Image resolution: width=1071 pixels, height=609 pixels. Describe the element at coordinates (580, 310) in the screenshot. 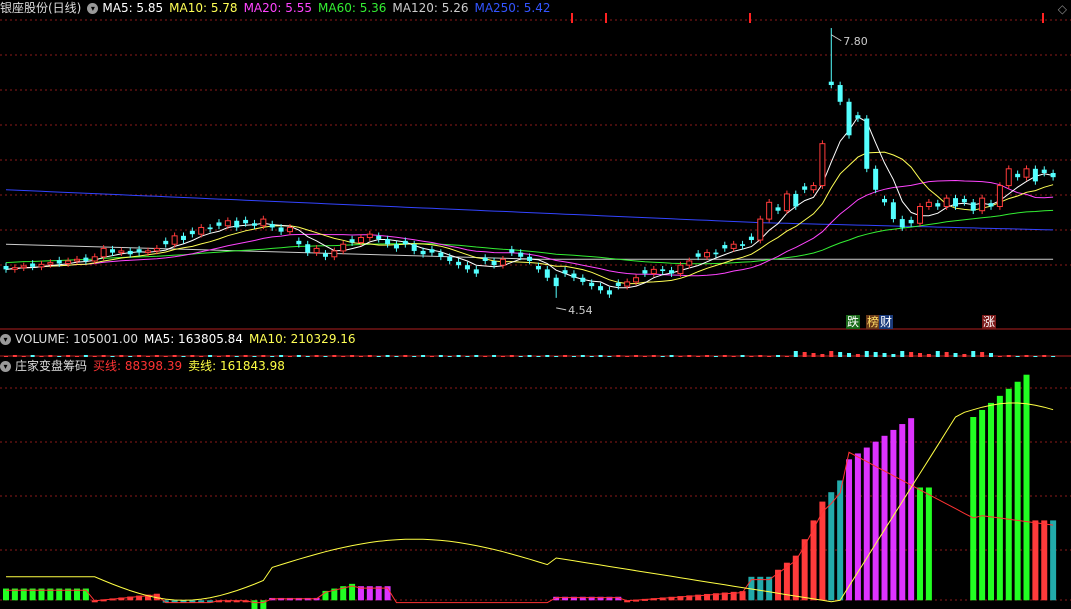

I see `low-price-label: 4.54` at that location.